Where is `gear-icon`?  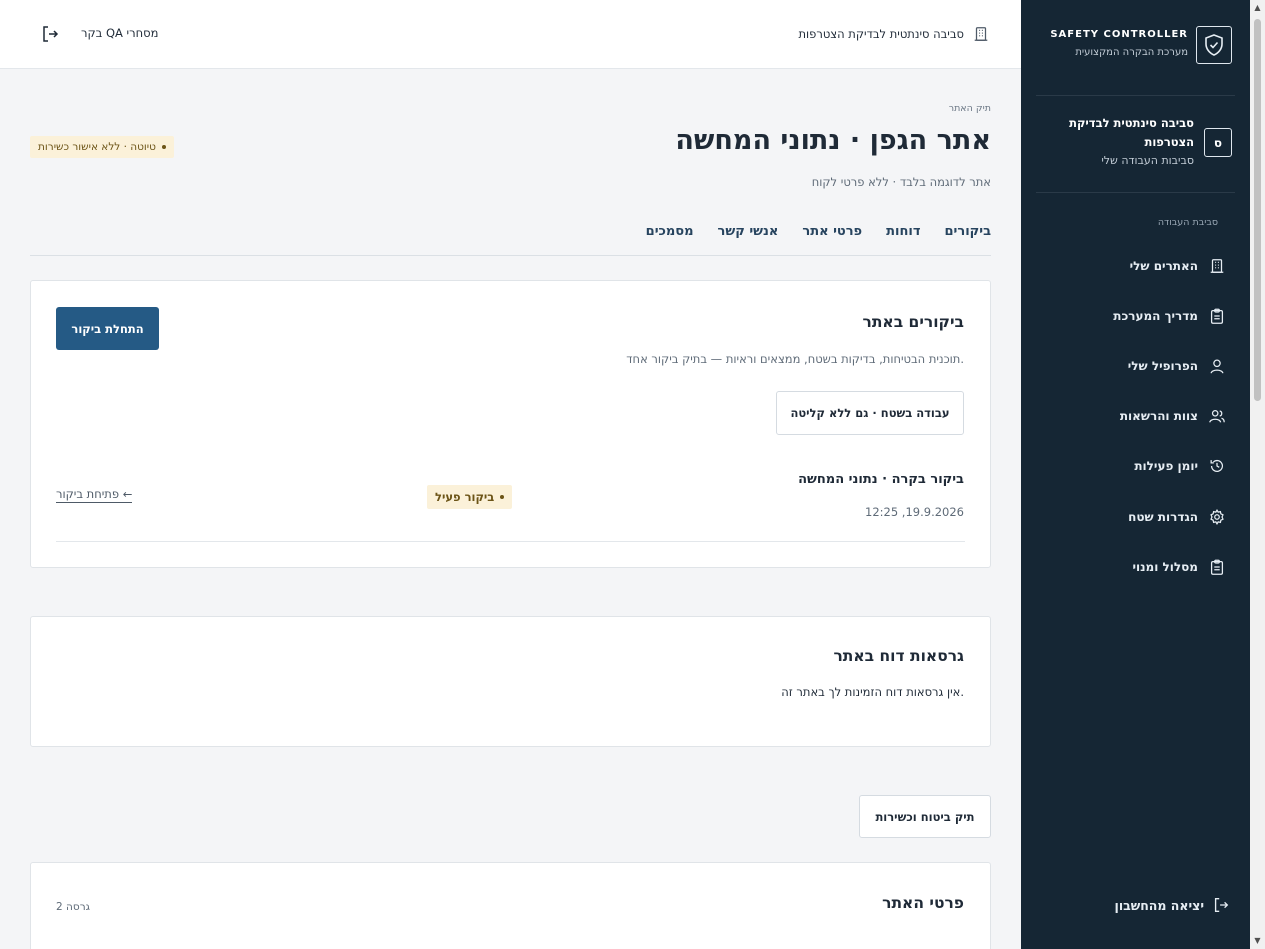
gear-icon is located at coordinates (1217, 517).